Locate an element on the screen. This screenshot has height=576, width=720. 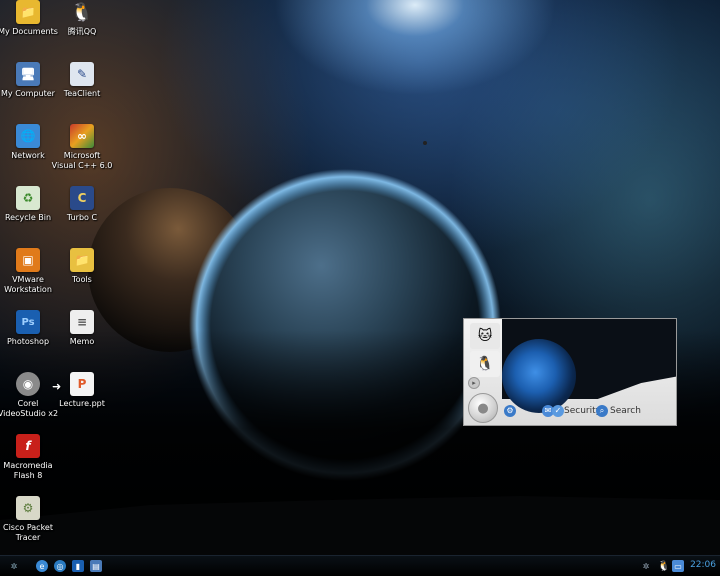
taskbar-clock: 22:06 is located at coordinates (703, 565).